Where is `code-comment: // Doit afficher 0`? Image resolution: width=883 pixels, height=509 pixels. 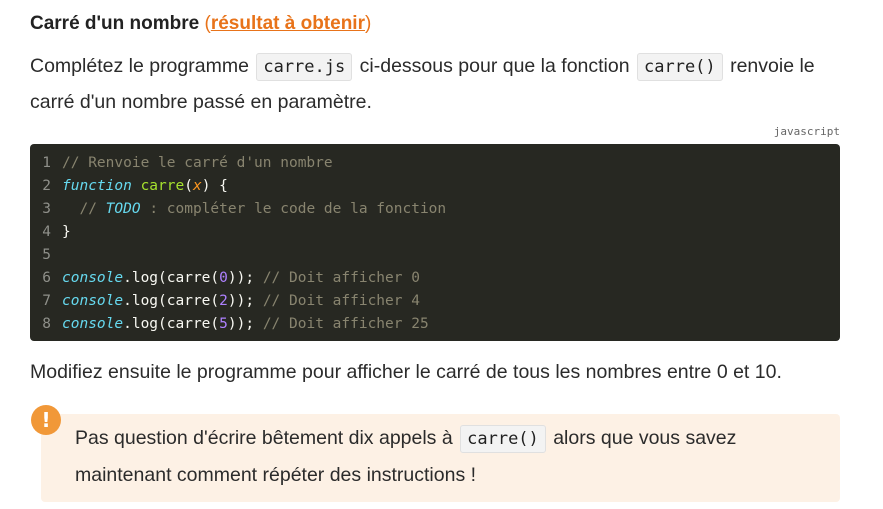 code-comment: // Doit afficher 0 is located at coordinates (341, 278).